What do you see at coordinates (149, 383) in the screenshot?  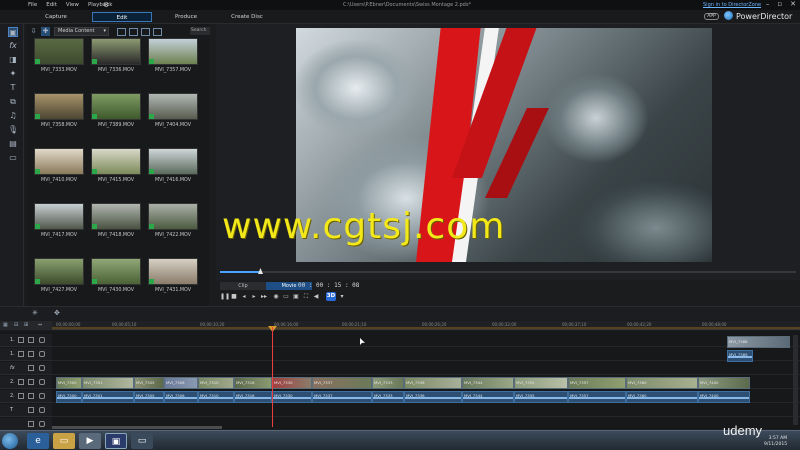 I see `timeline-clip: MVI_7305` at bounding box center [149, 383].